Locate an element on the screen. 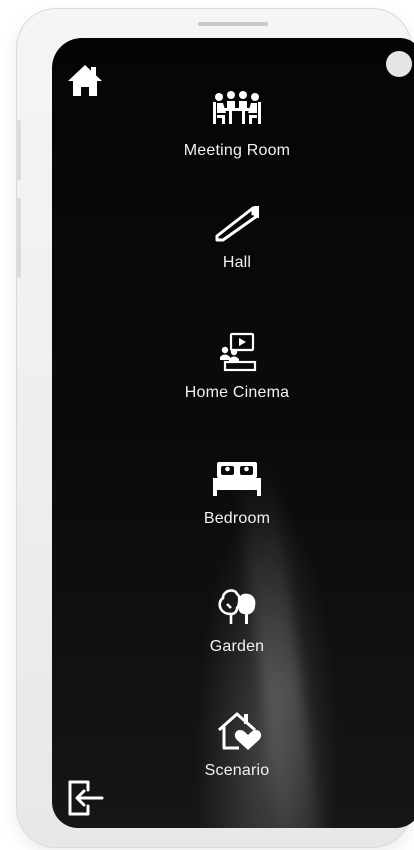  room-item-bedroom: Bedroom is located at coordinates (237, 492).